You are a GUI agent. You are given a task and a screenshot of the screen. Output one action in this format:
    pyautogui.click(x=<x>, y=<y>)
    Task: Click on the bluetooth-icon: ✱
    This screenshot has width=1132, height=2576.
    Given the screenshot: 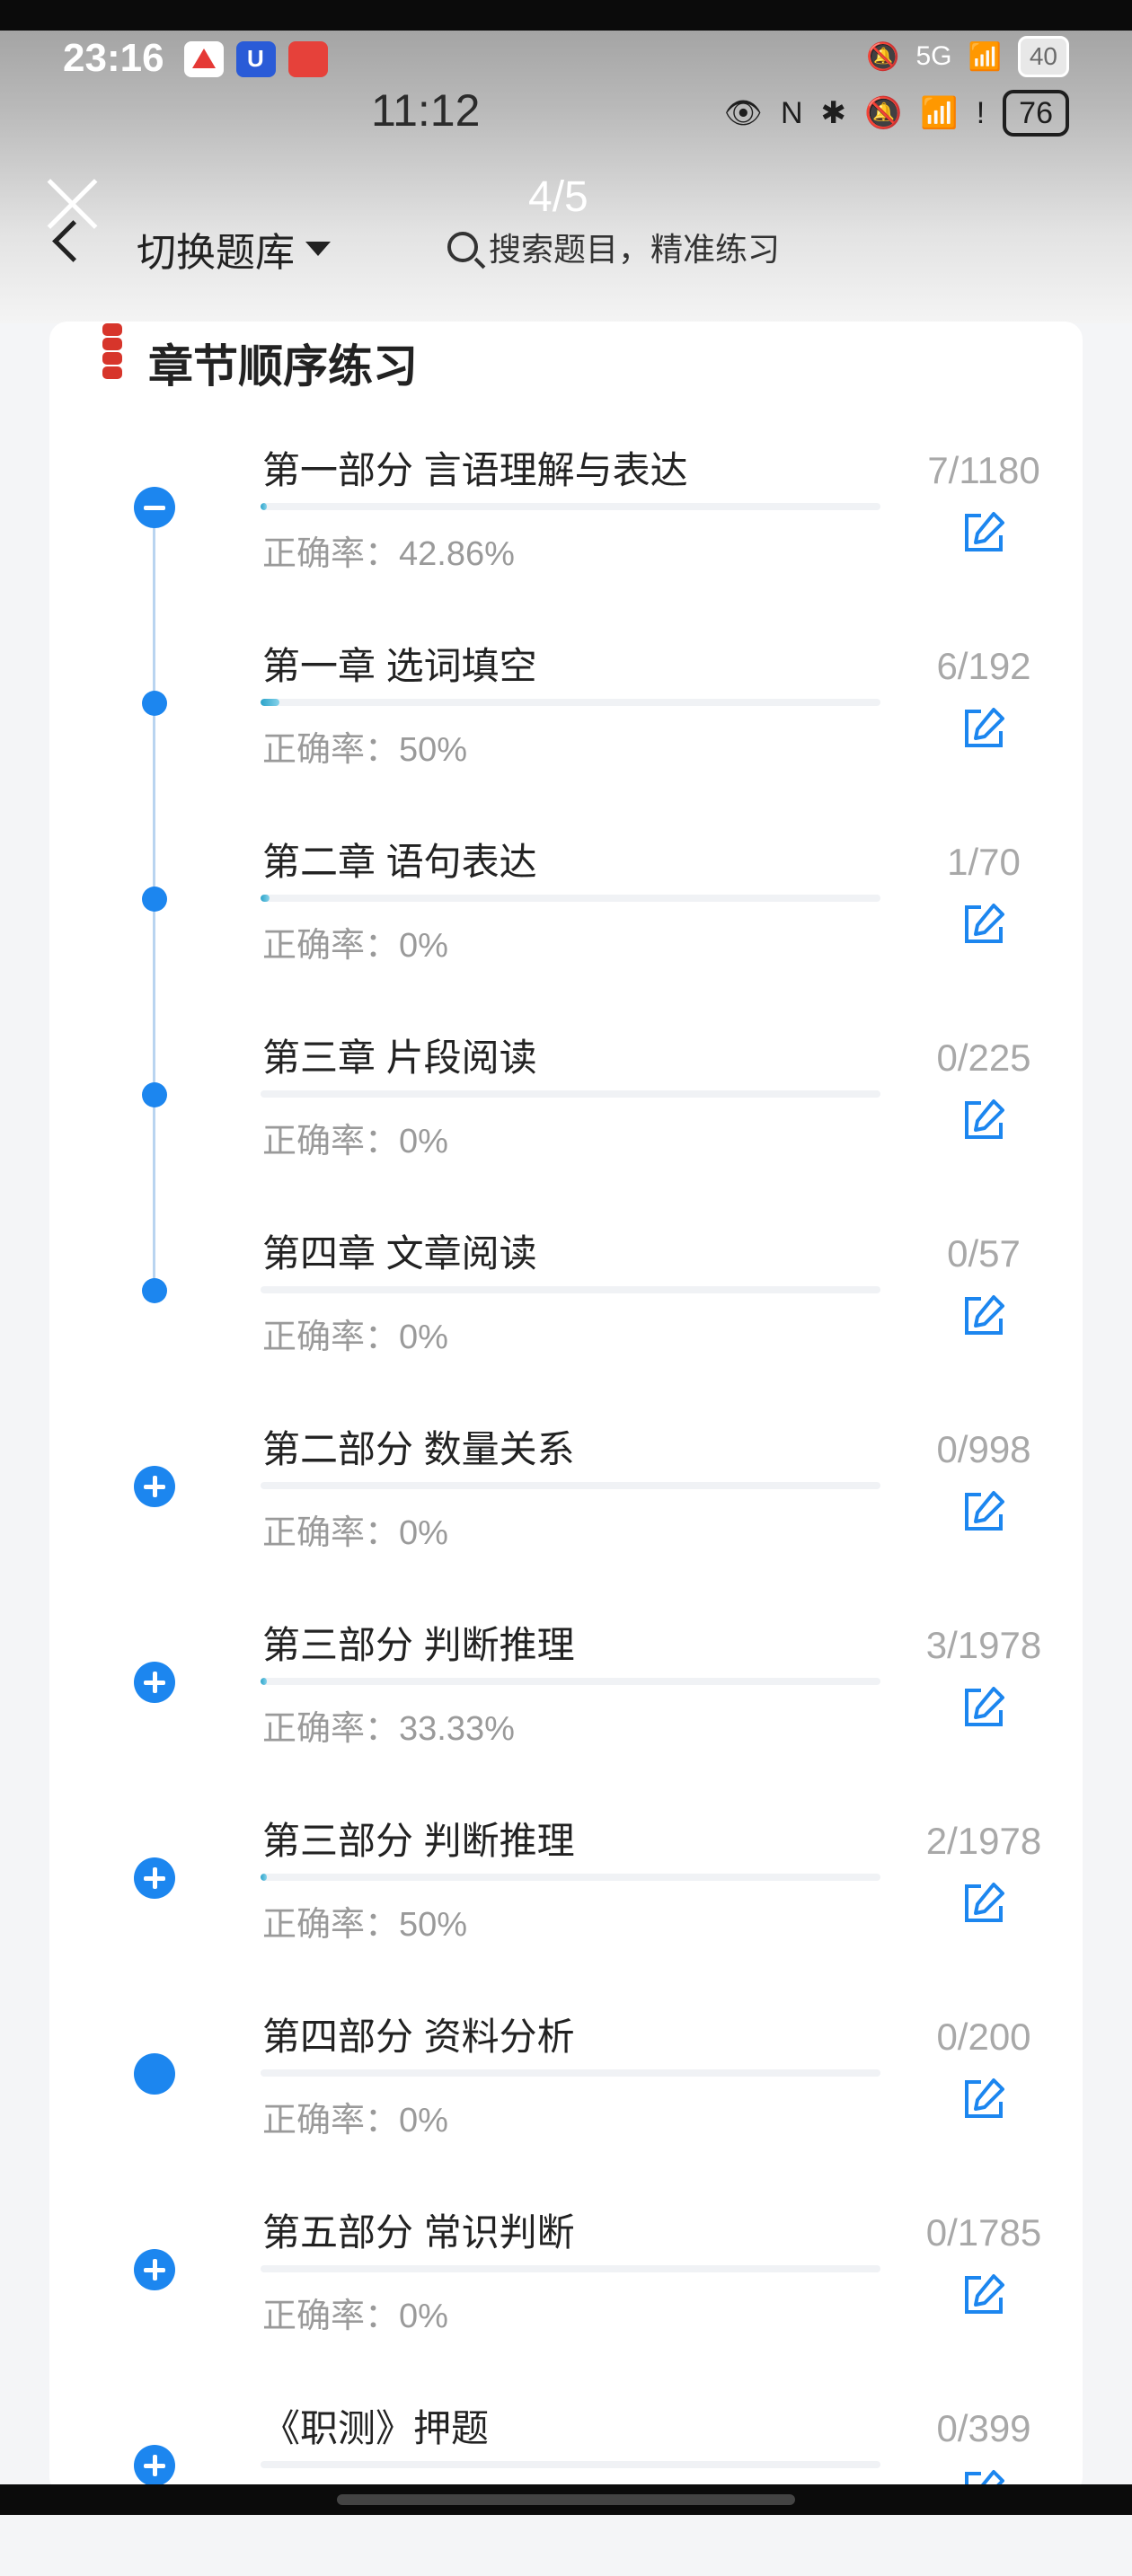 What is the action you would take?
    pyautogui.click(x=833, y=113)
    